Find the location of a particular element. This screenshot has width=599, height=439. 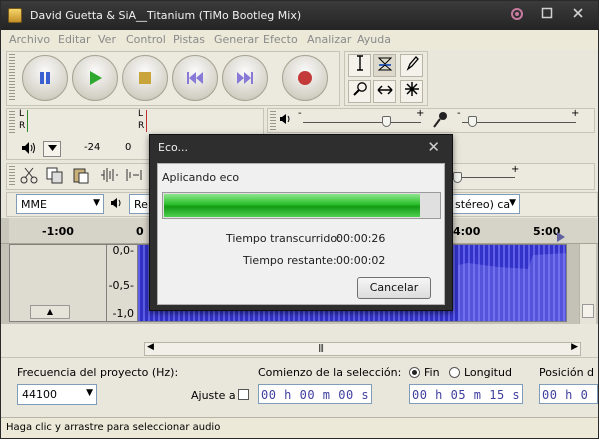

multi-tool is located at coordinates (411, 91).